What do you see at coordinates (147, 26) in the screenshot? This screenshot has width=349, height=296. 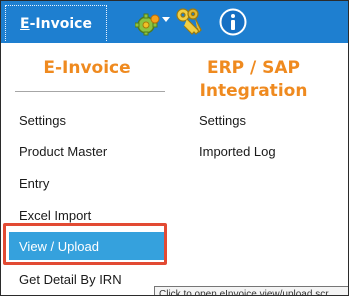 I see `settings-gear-icon` at bounding box center [147, 26].